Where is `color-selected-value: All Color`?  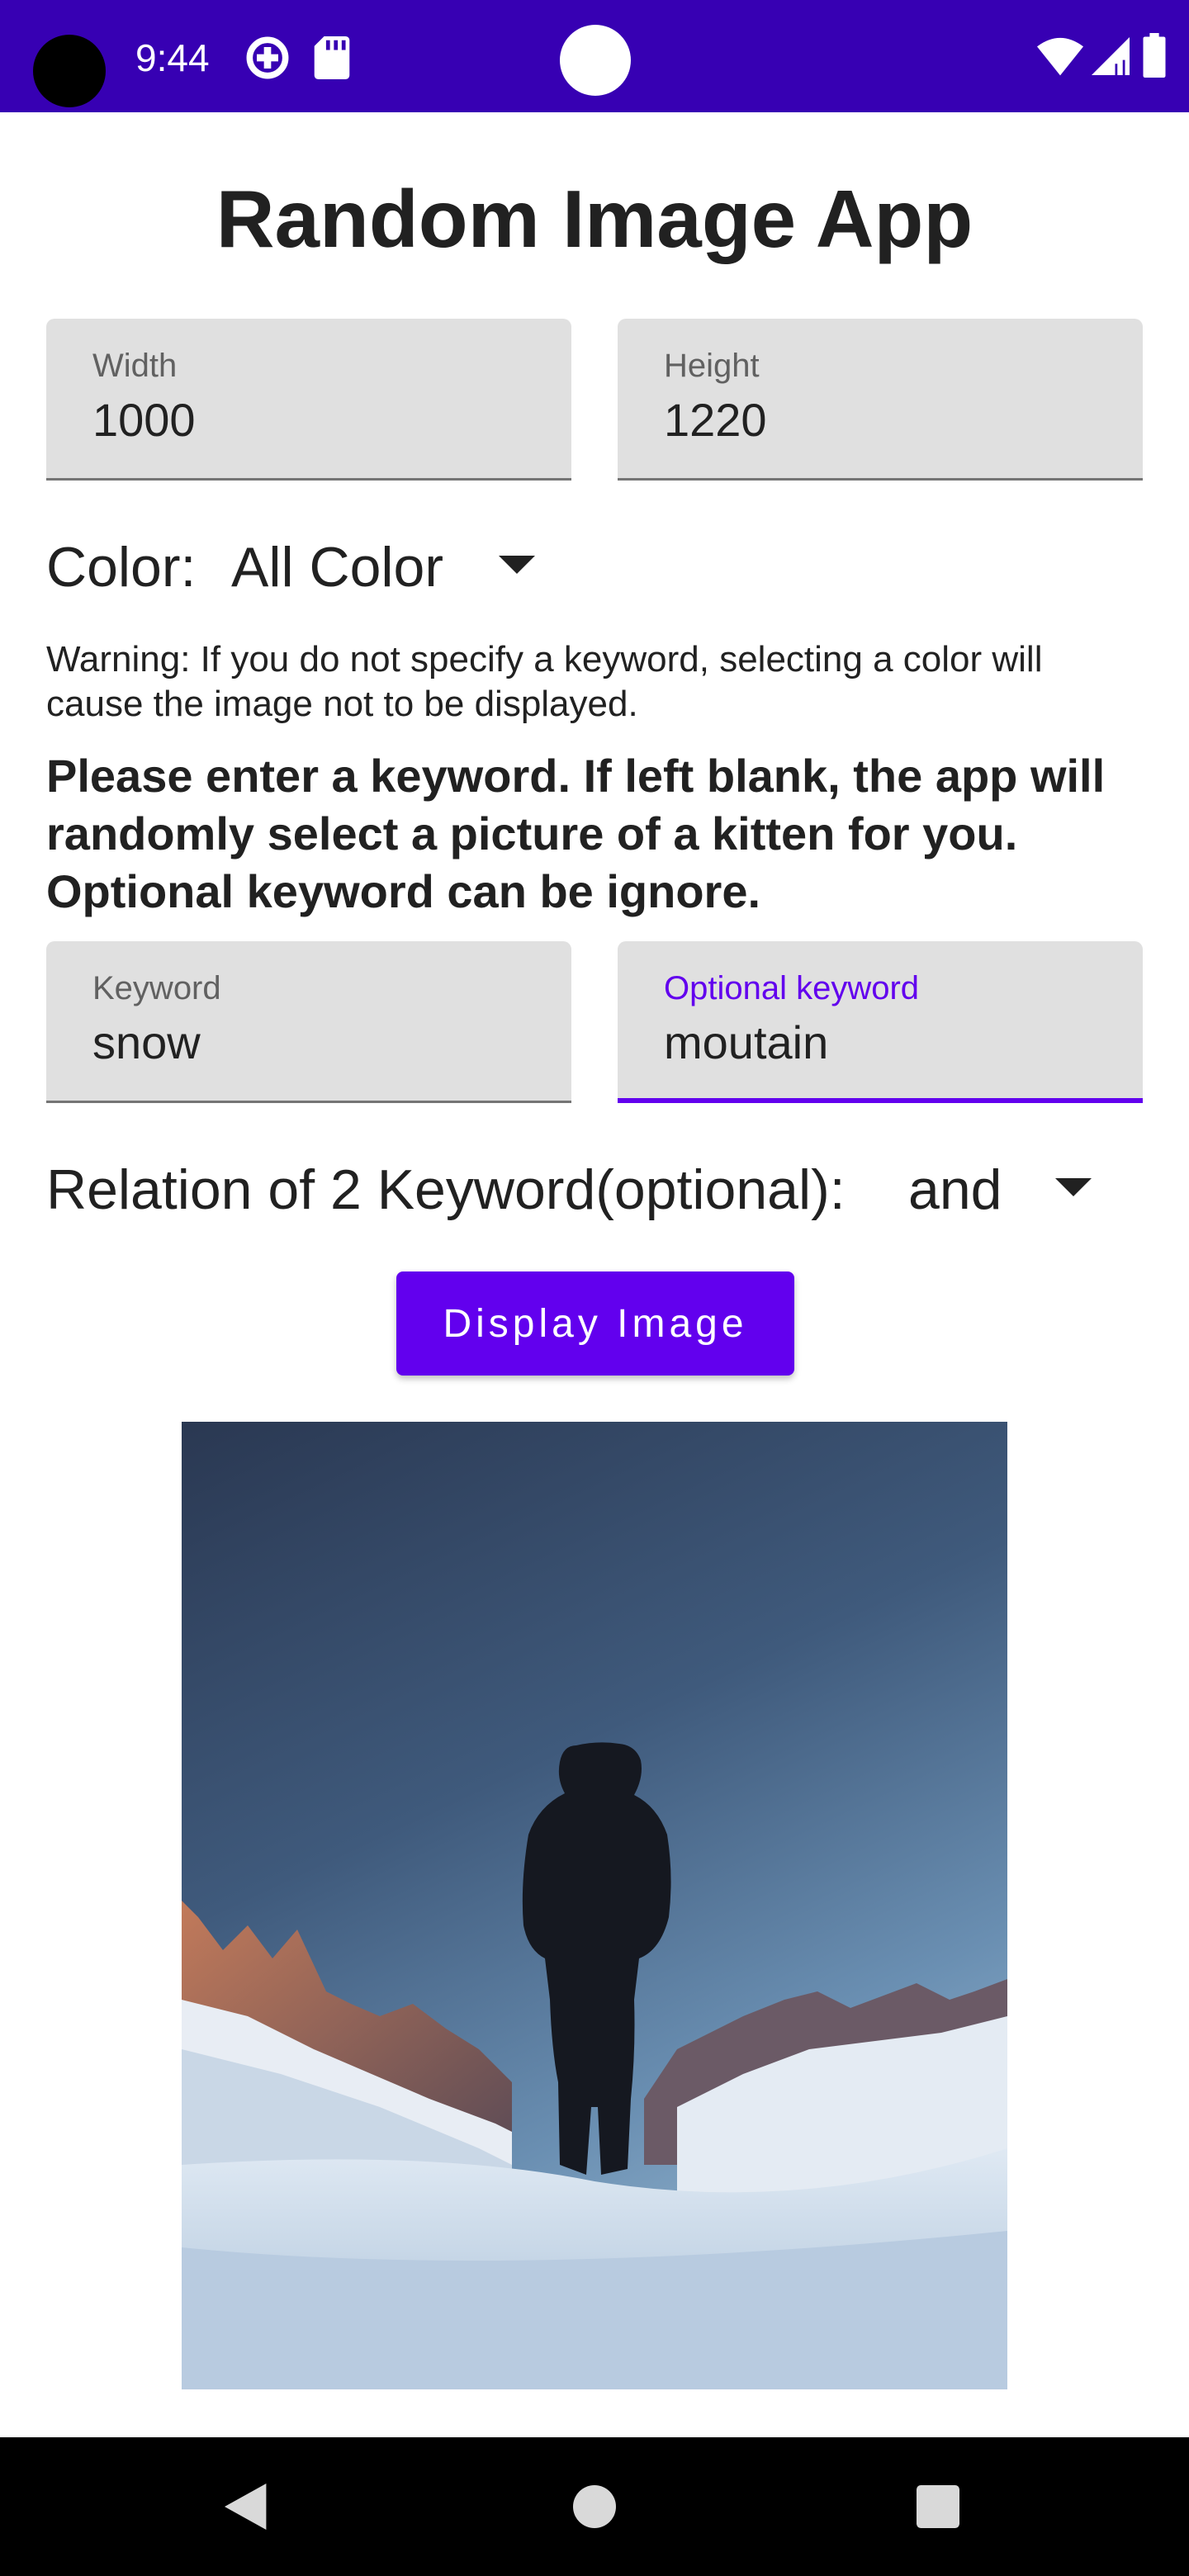
color-selected-value: All Color is located at coordinates (337, 567).